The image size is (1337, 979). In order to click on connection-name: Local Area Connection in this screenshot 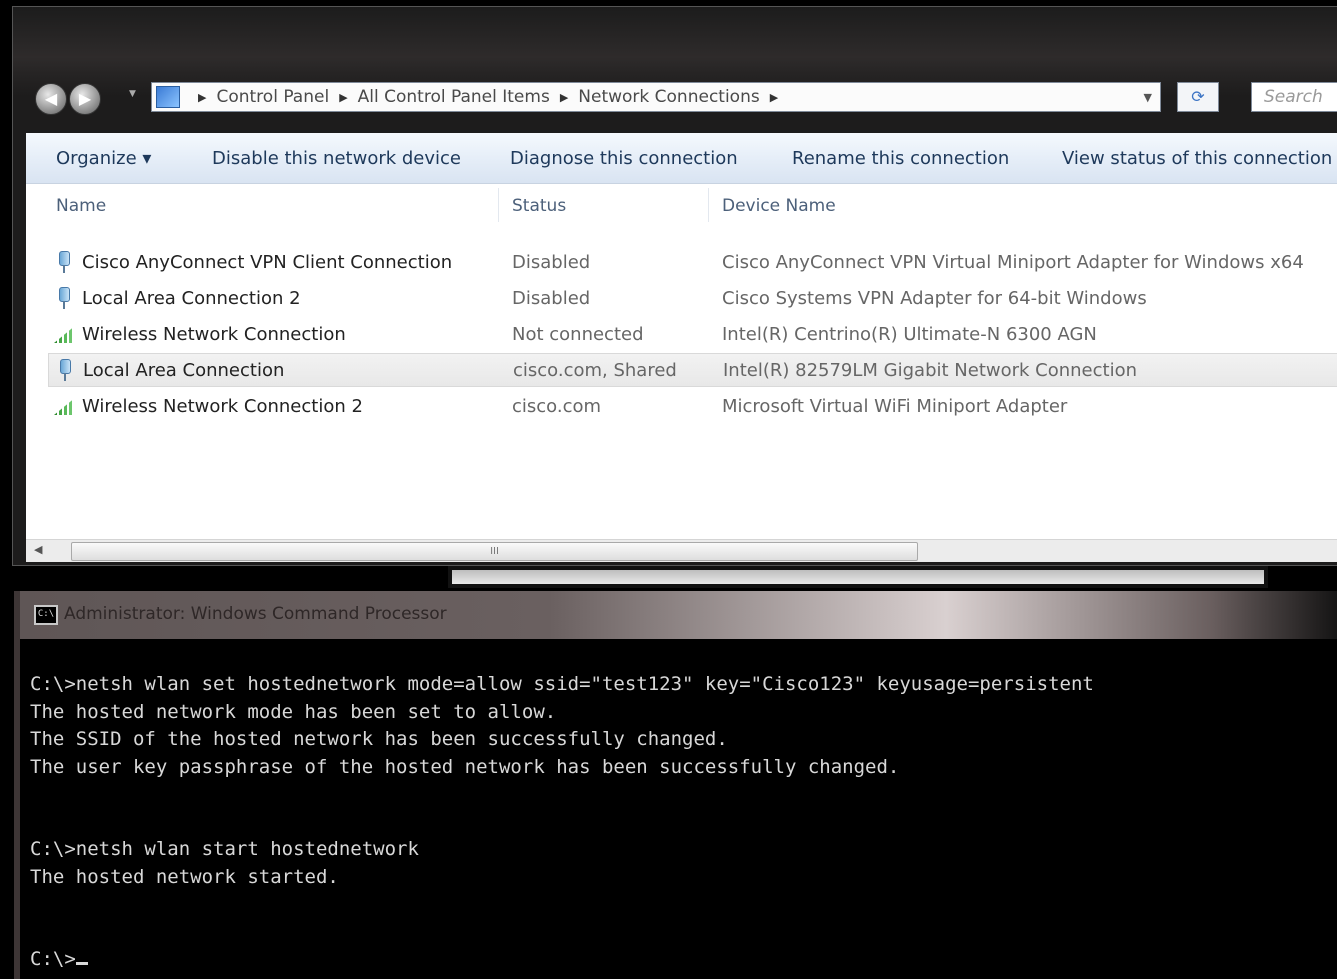, I will do `click(184, 370)`.